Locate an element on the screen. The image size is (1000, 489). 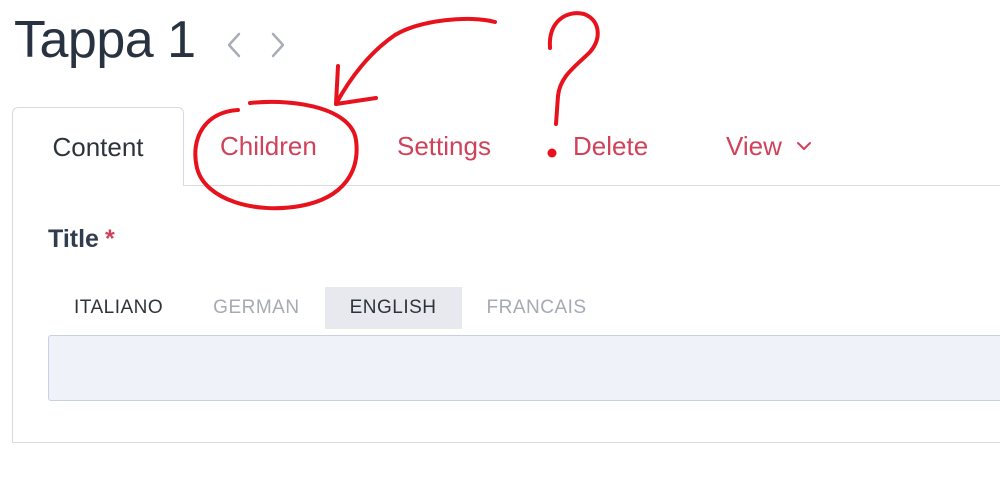
title-label-text: Title is located at coordinates (73, 239).